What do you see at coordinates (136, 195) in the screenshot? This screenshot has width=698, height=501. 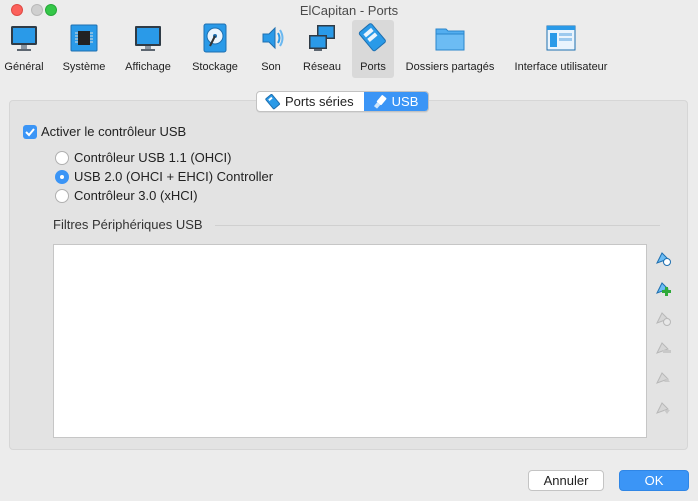 I see `radio-usb-3-0-label: Contrôleur 3.0 (xHCI)` at bounding box center [136, 195].